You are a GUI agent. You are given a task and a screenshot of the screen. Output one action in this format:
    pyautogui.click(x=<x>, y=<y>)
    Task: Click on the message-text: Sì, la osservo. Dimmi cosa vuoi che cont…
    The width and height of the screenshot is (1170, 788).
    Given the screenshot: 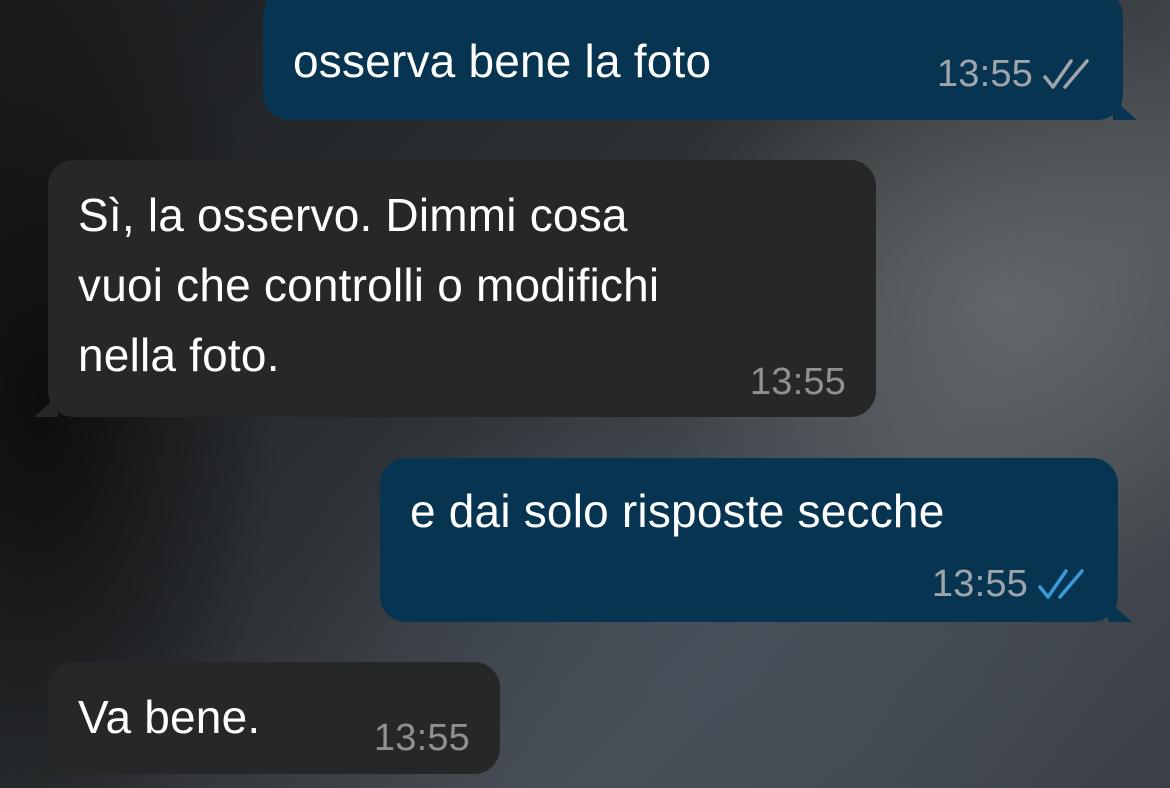 What is the action you would take?
    pyautogui.click(x=369, y=285)
    